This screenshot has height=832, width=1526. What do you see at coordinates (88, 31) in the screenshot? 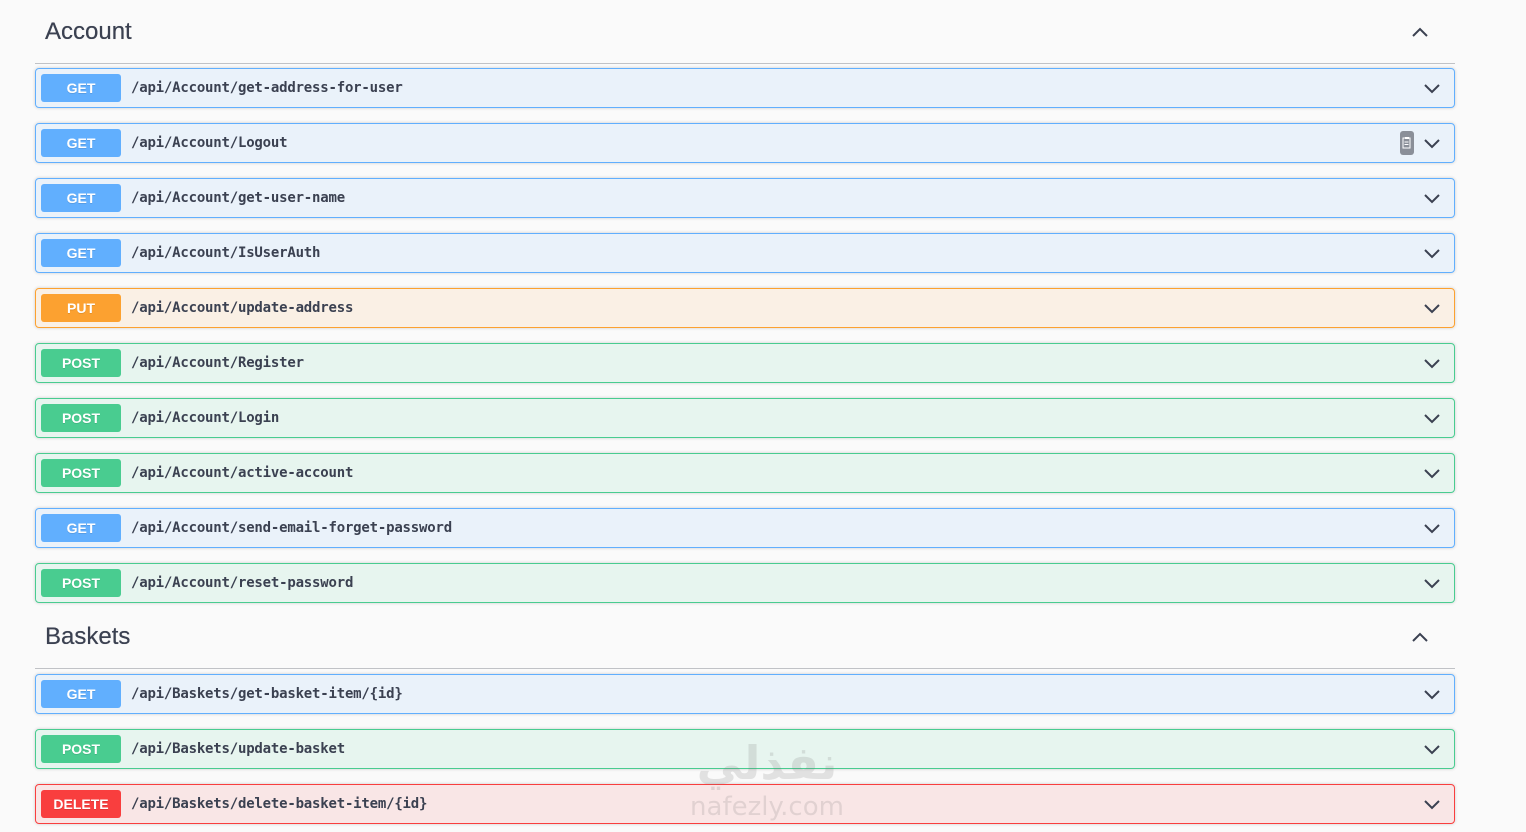
I see `section-title: Account` at bounding box center [88, 31].